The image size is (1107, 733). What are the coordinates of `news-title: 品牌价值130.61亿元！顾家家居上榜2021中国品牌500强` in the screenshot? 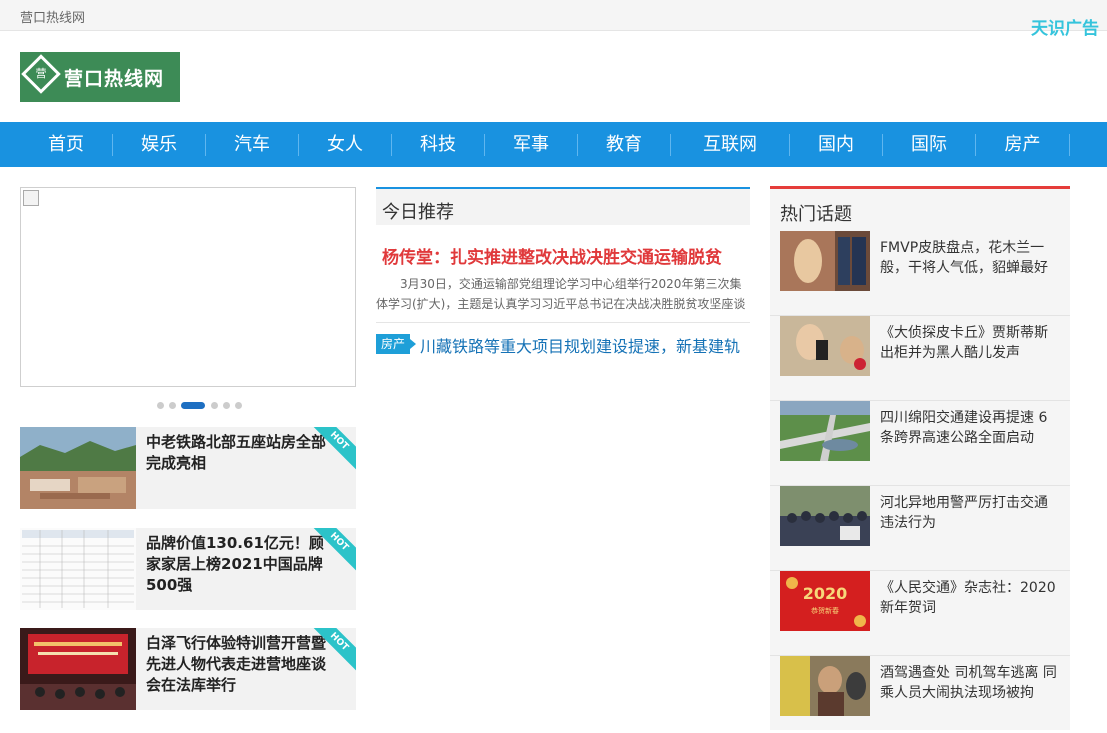 It's located at (240, 564).